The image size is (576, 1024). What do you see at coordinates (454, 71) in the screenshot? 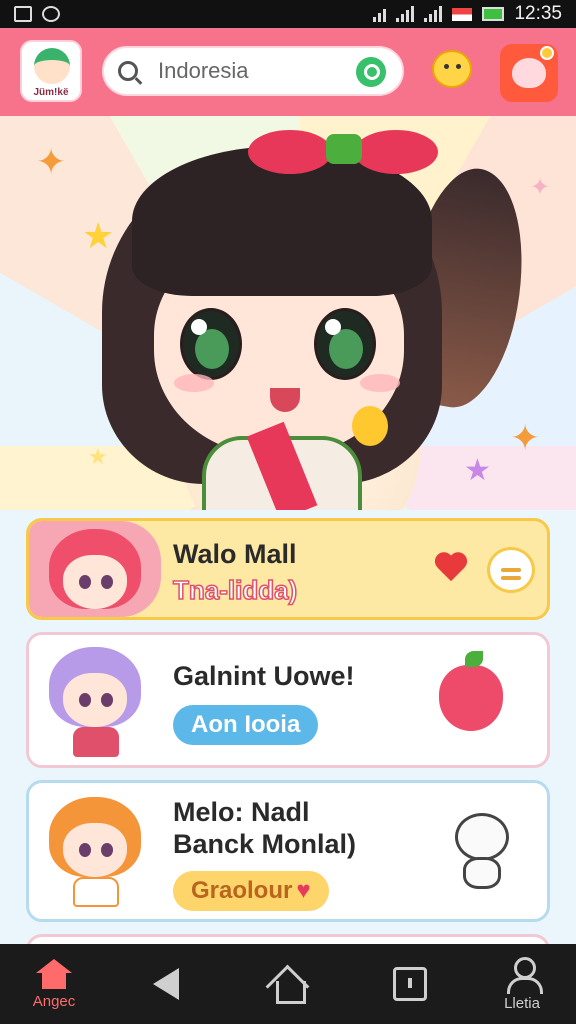
I see `chick-sticker-icon` at bounding box center [454, 71].